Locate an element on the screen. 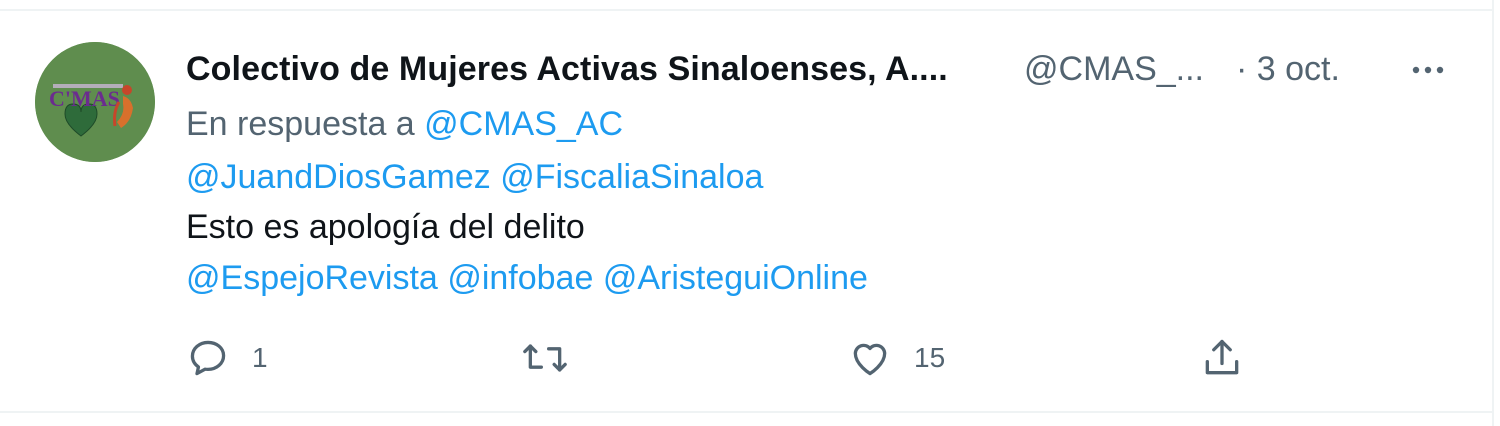 The image size is (1500, 426). share-icon is located at coordinates (1222, 357).